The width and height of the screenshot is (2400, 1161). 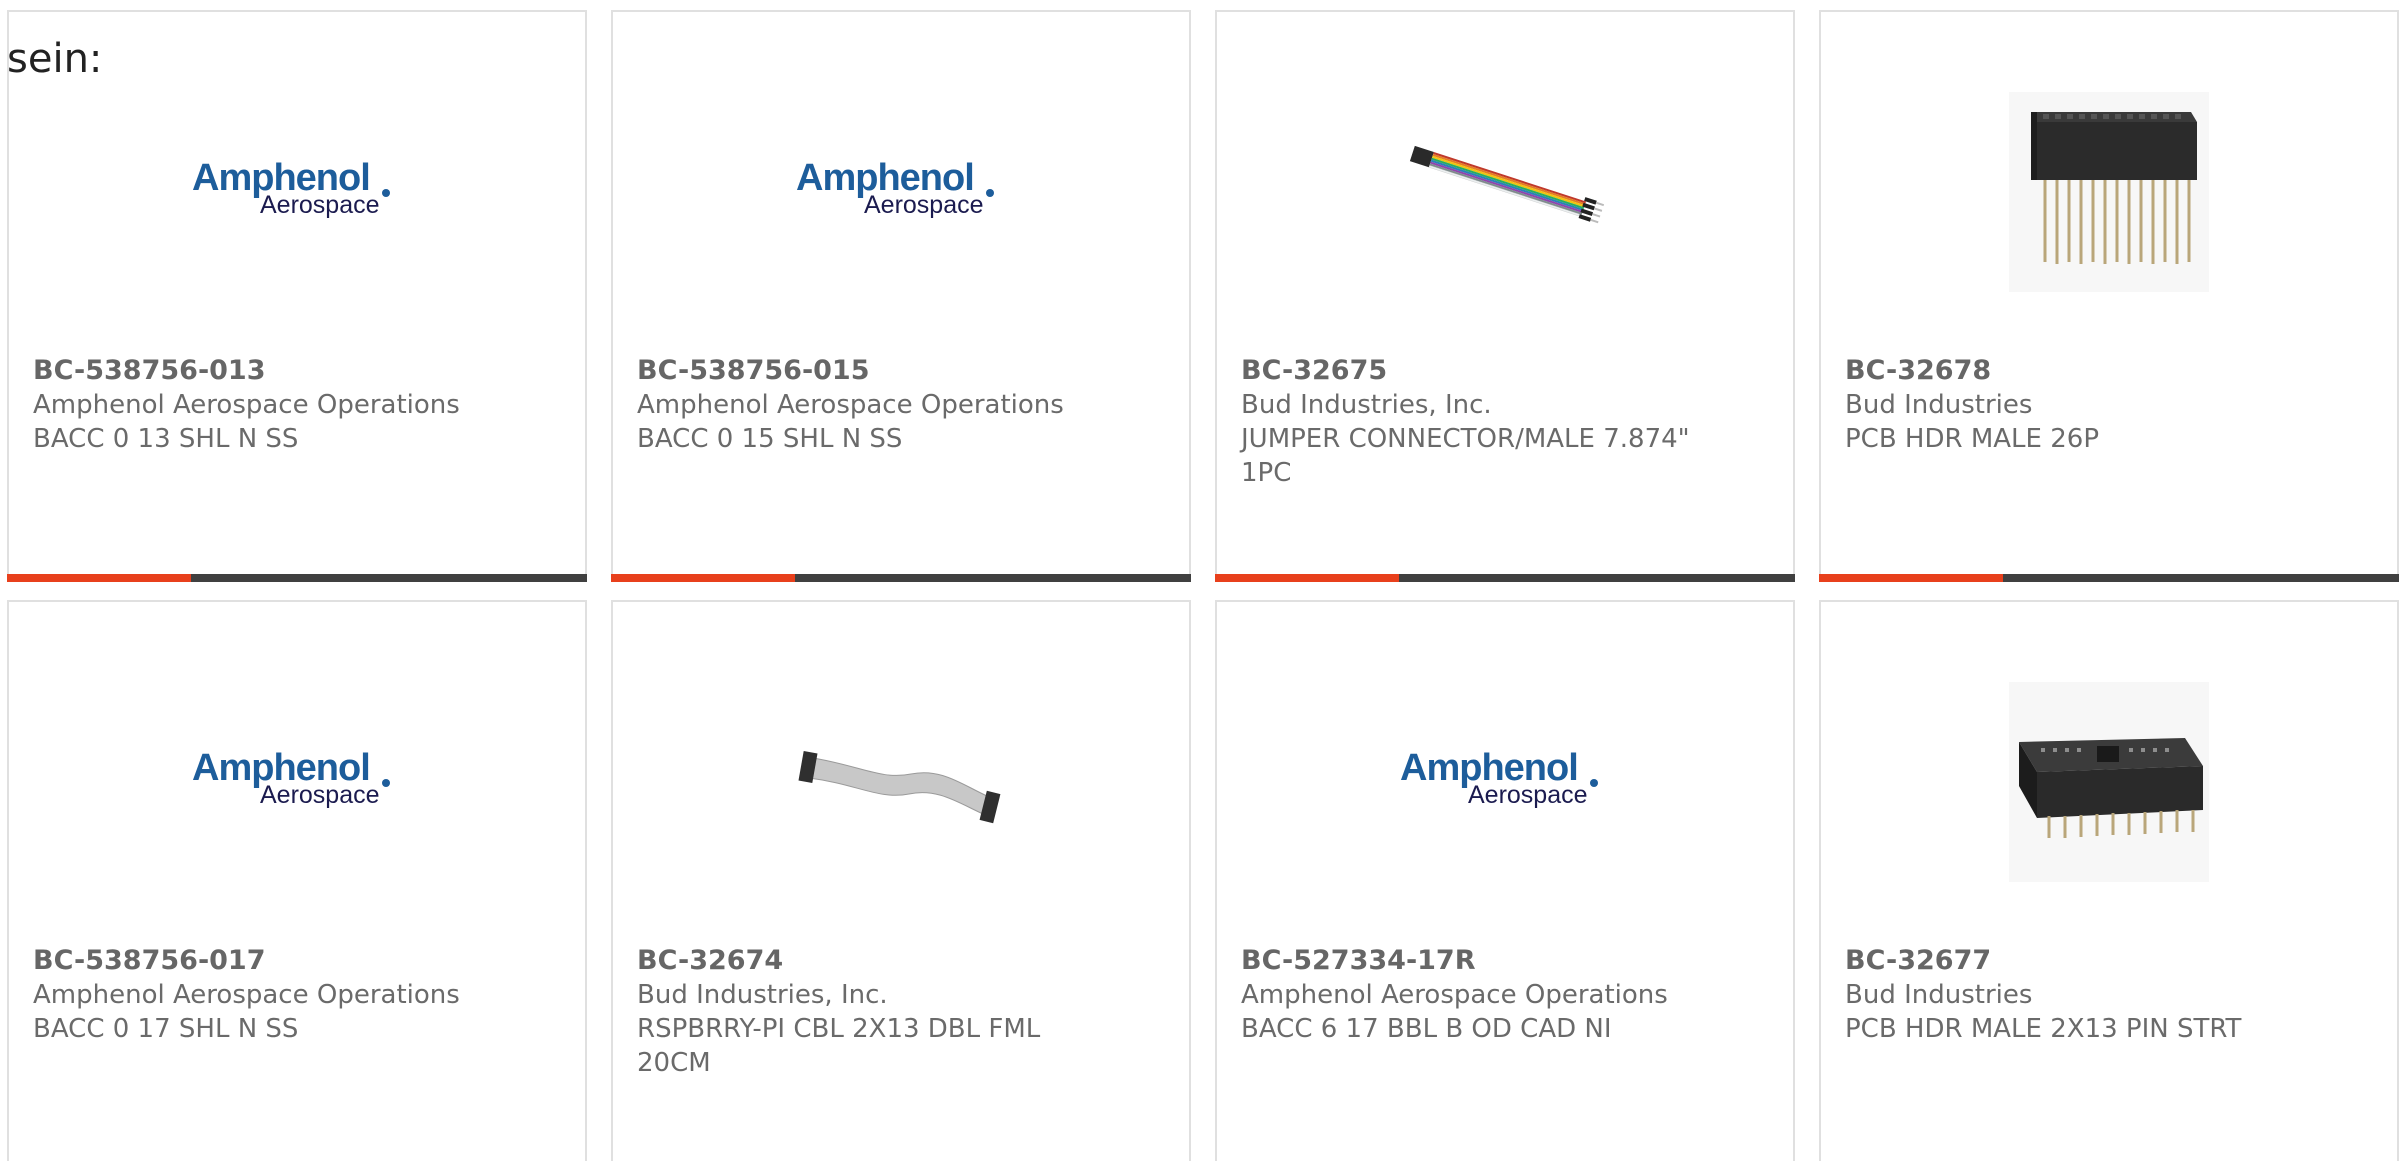 What do you see at coordinates (839, 1046) in the screenshot?
I see `description: RSPBRRY-PI CBL 2X13 DBL FML 20CM` at bounding box center [839, 1046].